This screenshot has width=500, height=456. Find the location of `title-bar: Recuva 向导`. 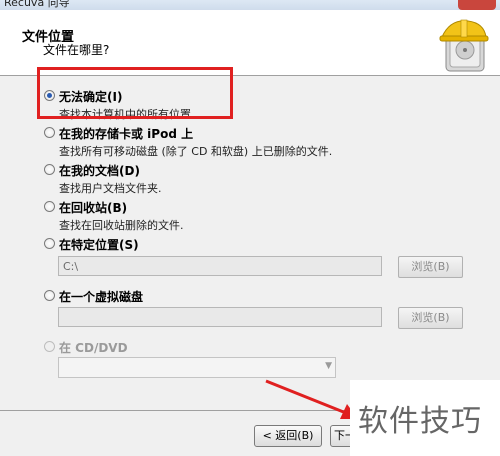

title-bar: Recuva 向导 is located at coordinates (250, 5).